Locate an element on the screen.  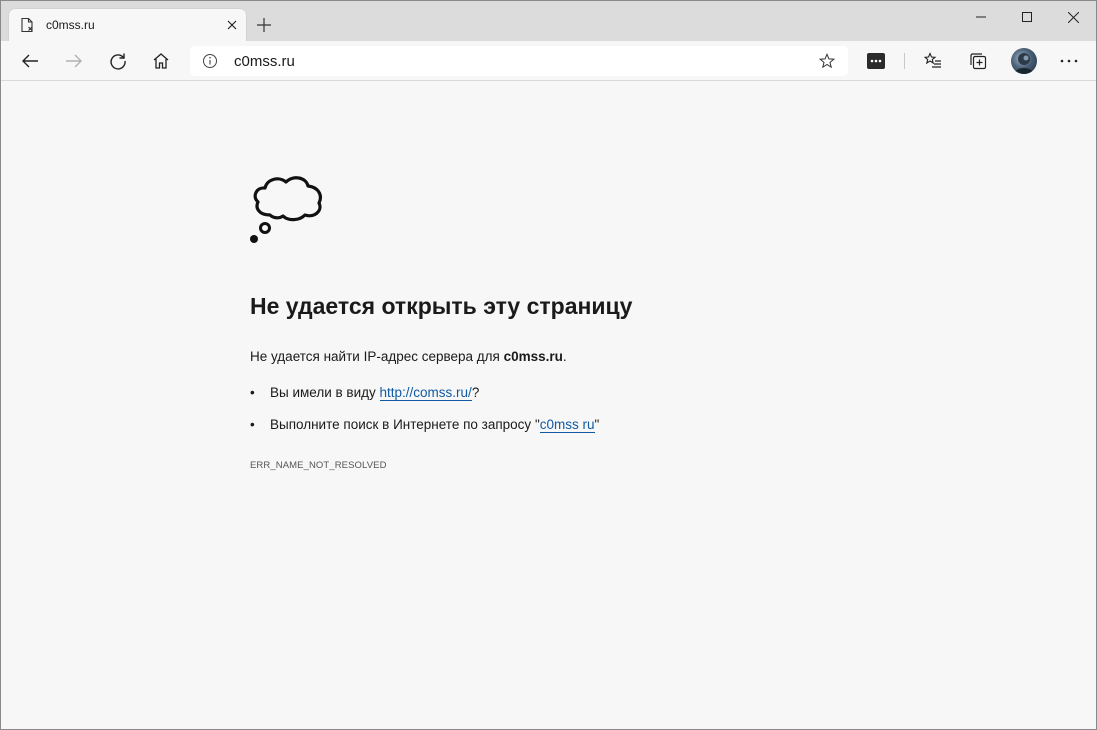
suggested-url-link: http://comss.ru/ is located at coordinates (425, 393).